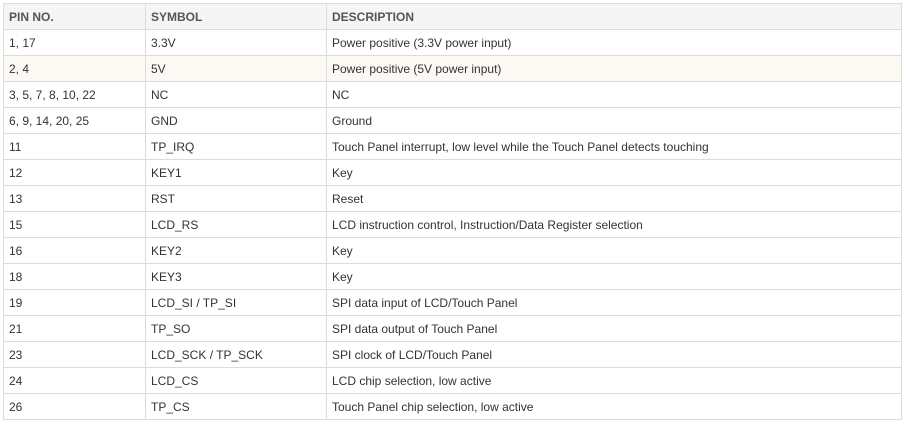  I want to click on symbol-cell: KEY2, so click(236, 250).